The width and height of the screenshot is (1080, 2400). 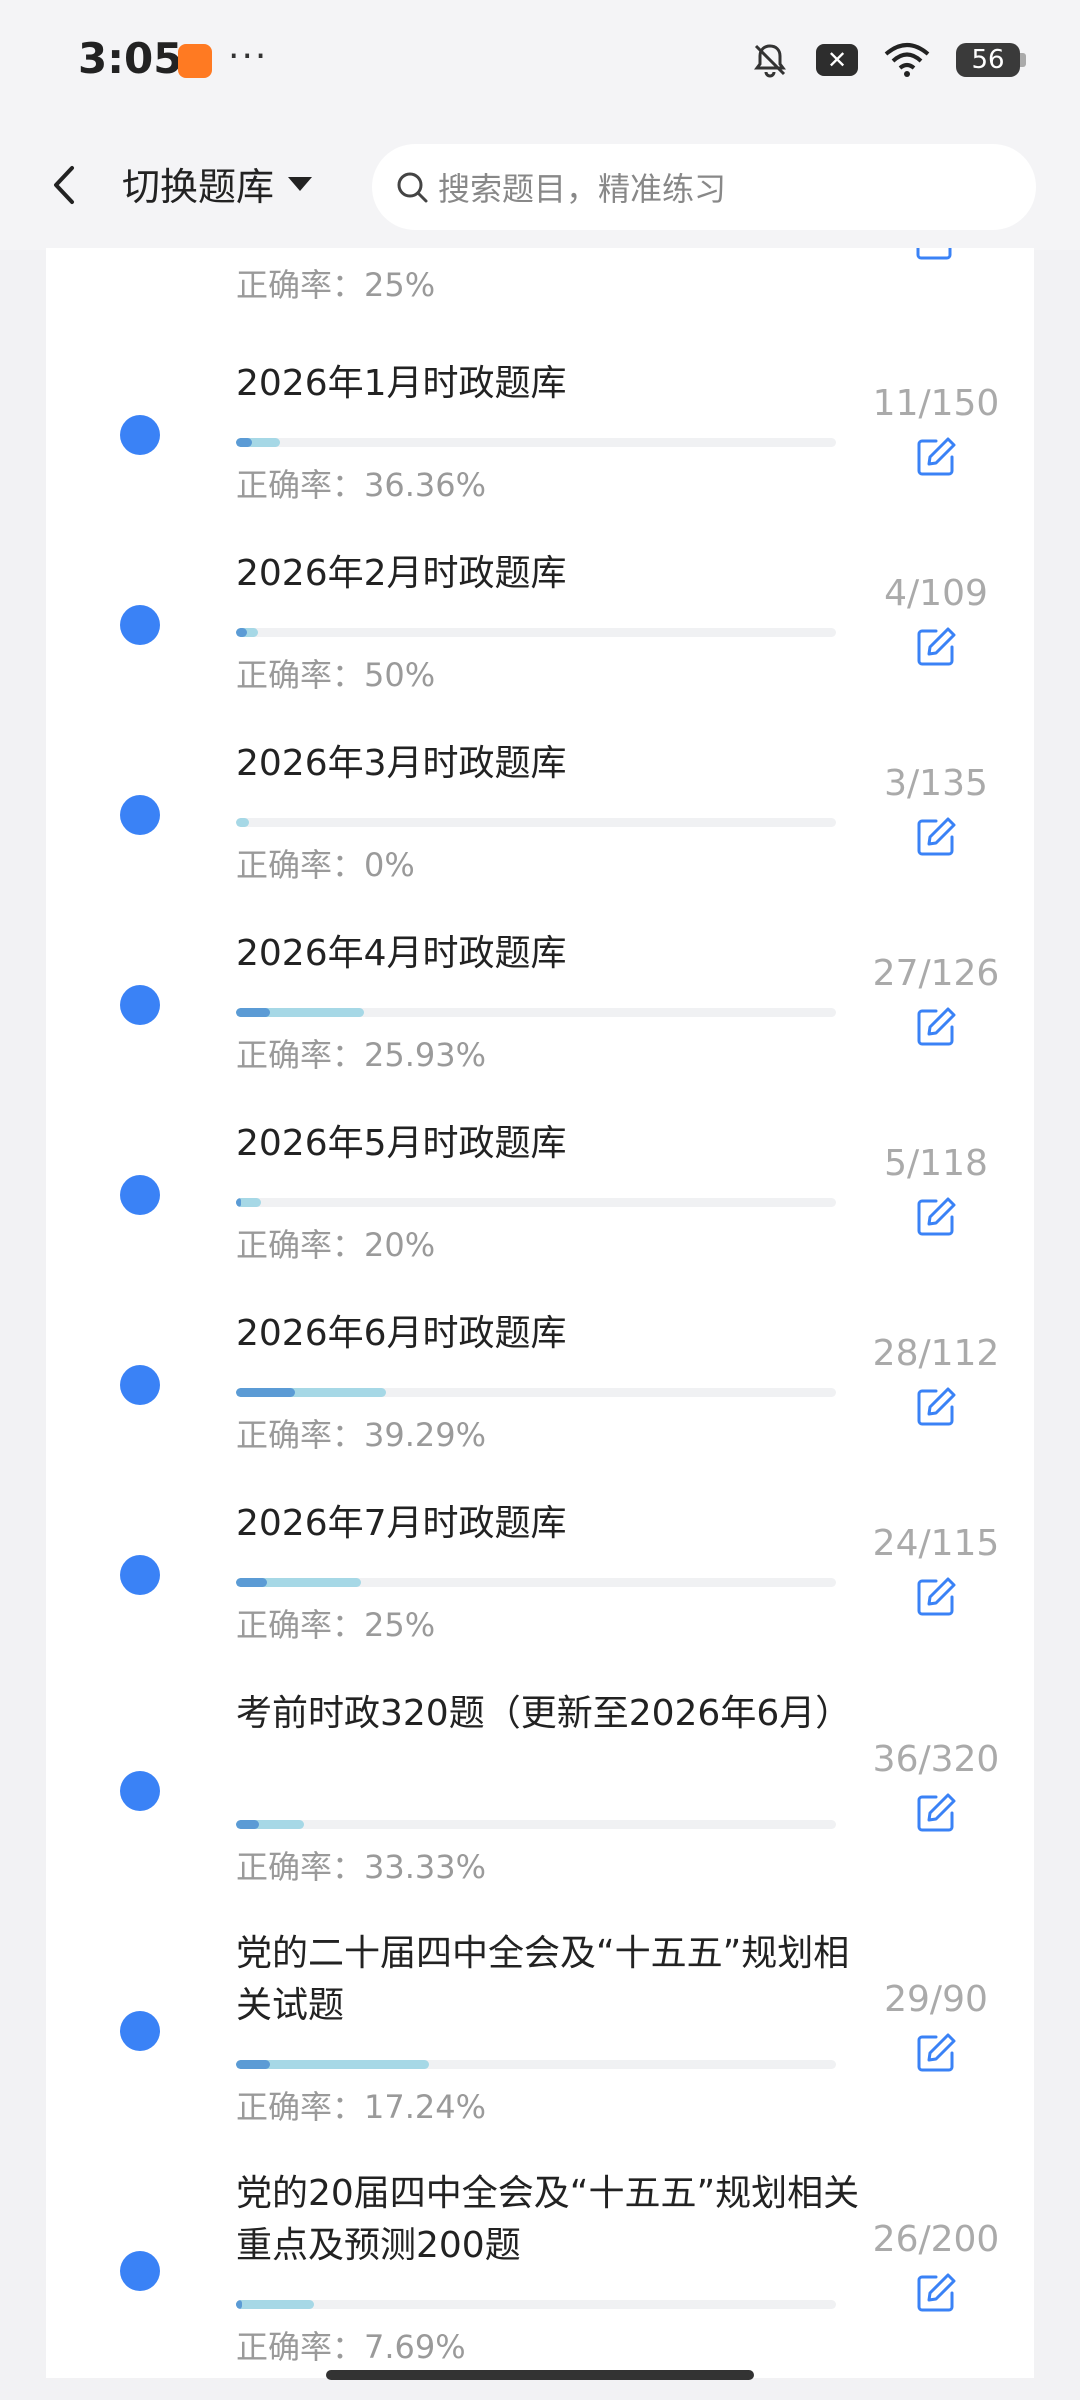 I want to click on list-item: 考前时政320题（更新至2026年6月） 正确率：33.33% 36/320, so click(x=540, y=1787).